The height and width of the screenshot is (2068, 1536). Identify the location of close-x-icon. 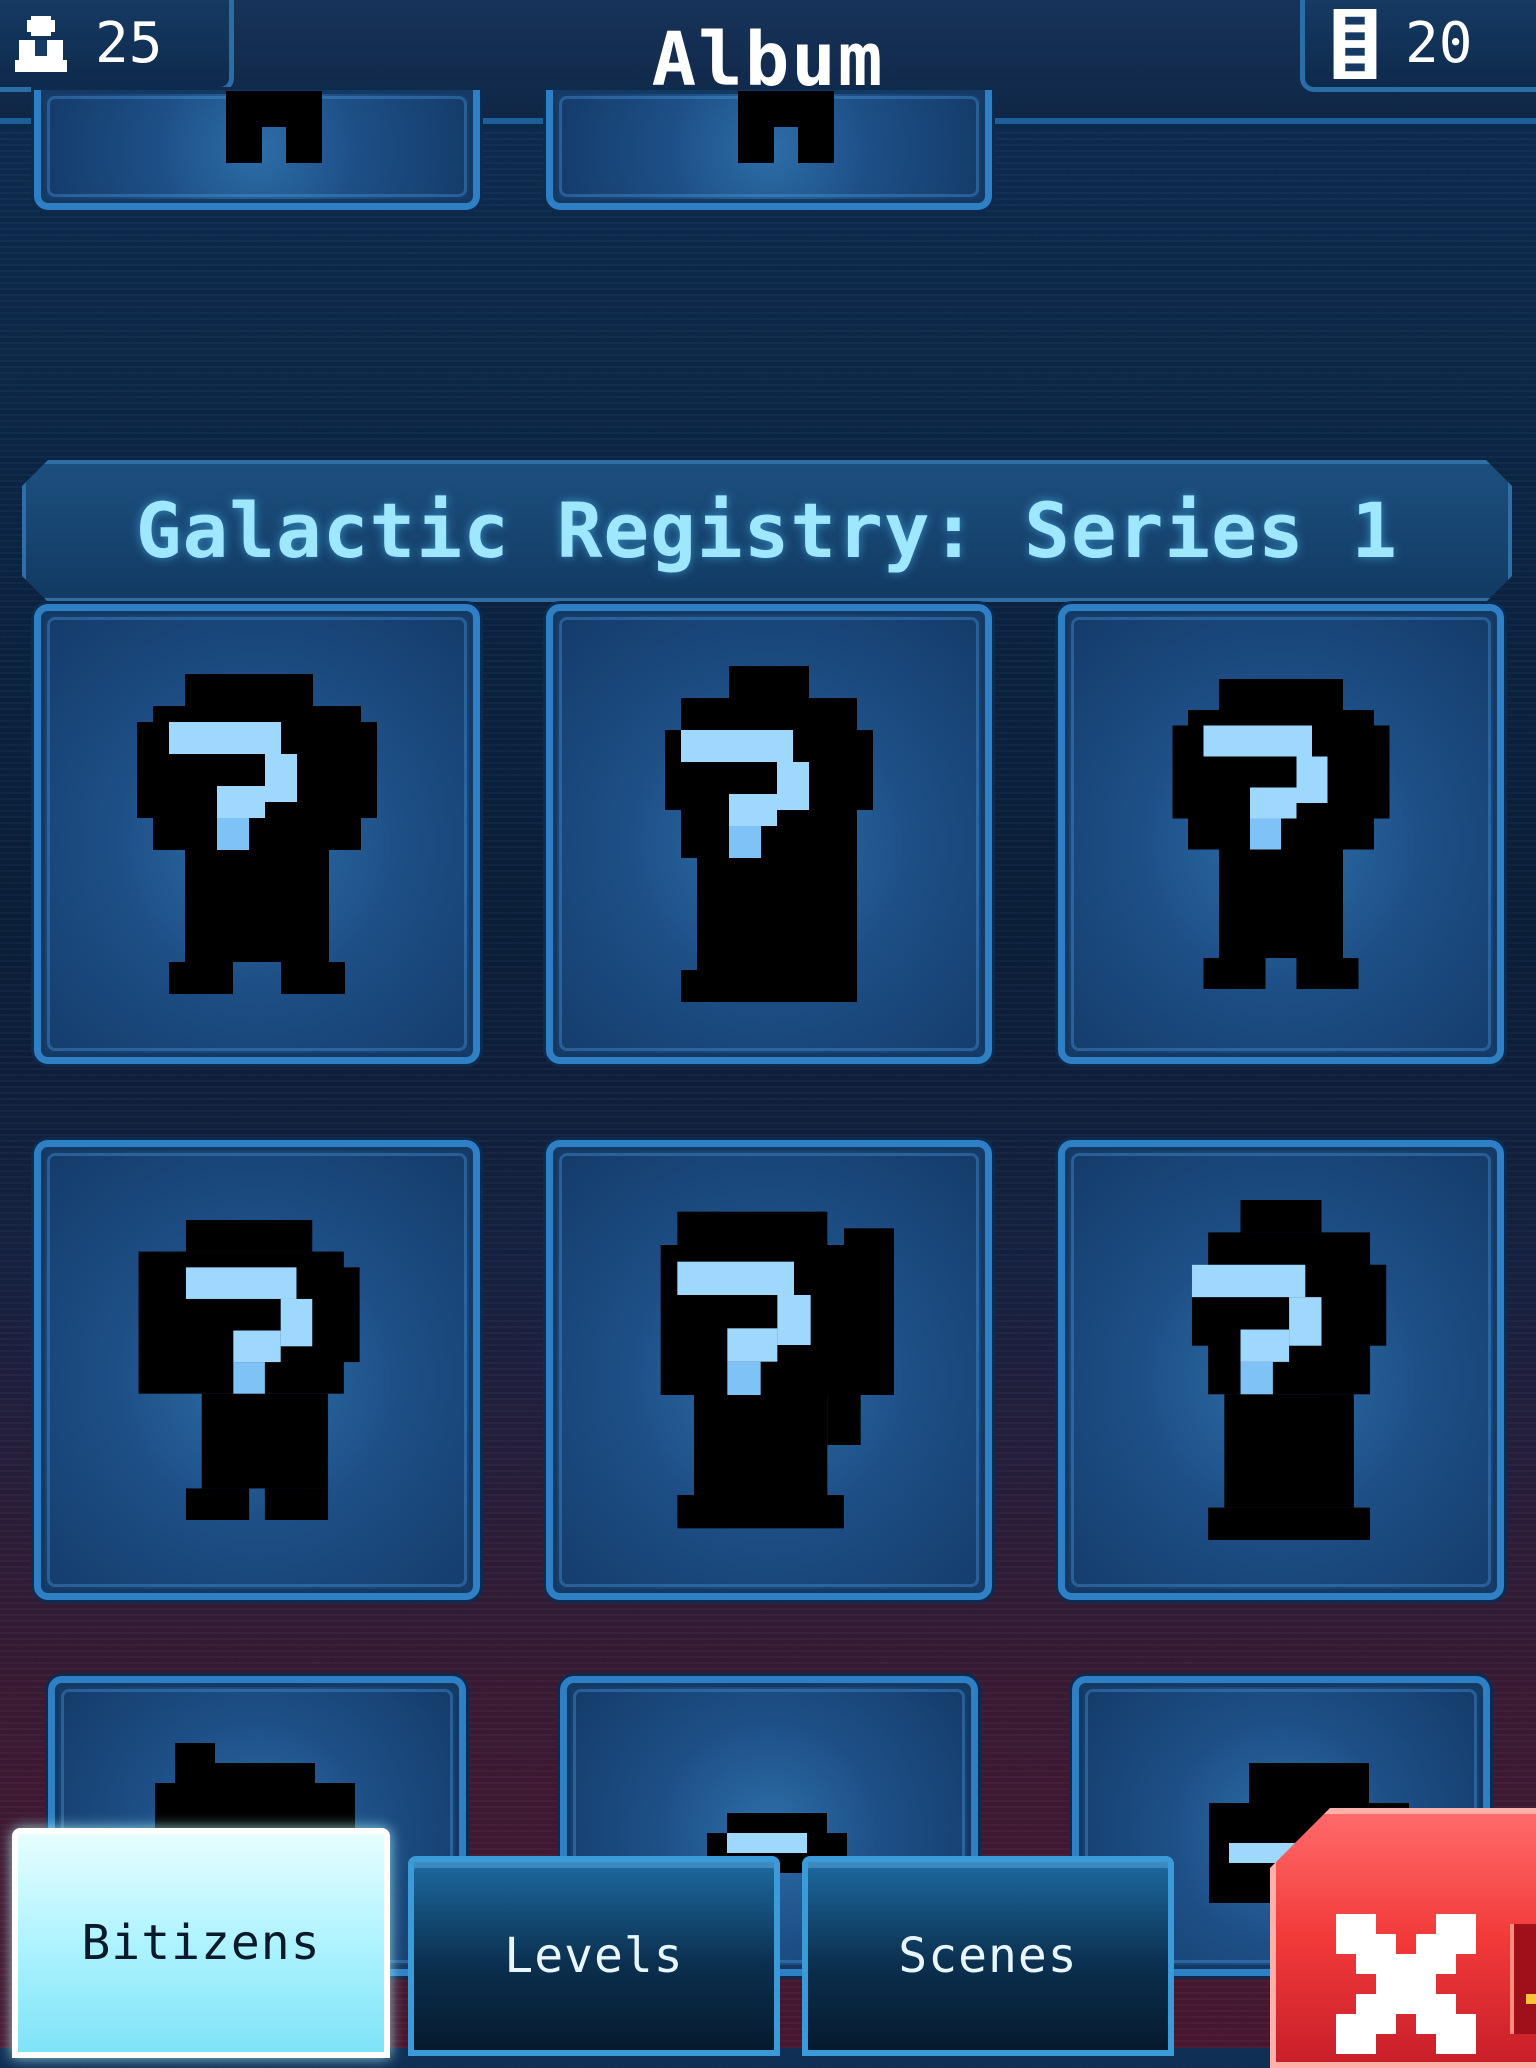
(1406, 1984).